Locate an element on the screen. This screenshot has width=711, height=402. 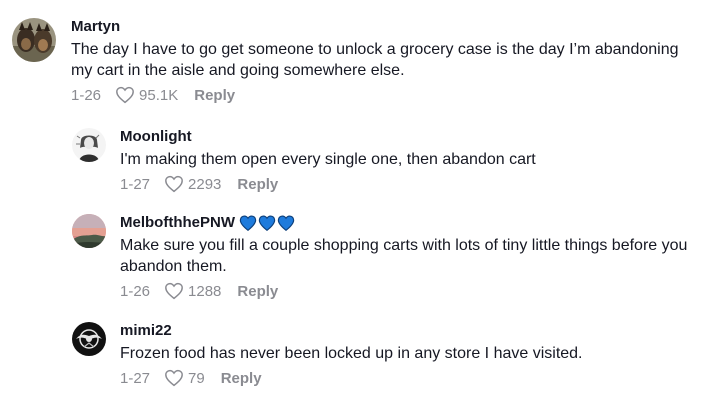
comment-meta: 1-26 95.1K Reply is located at coordinates (386, 95).